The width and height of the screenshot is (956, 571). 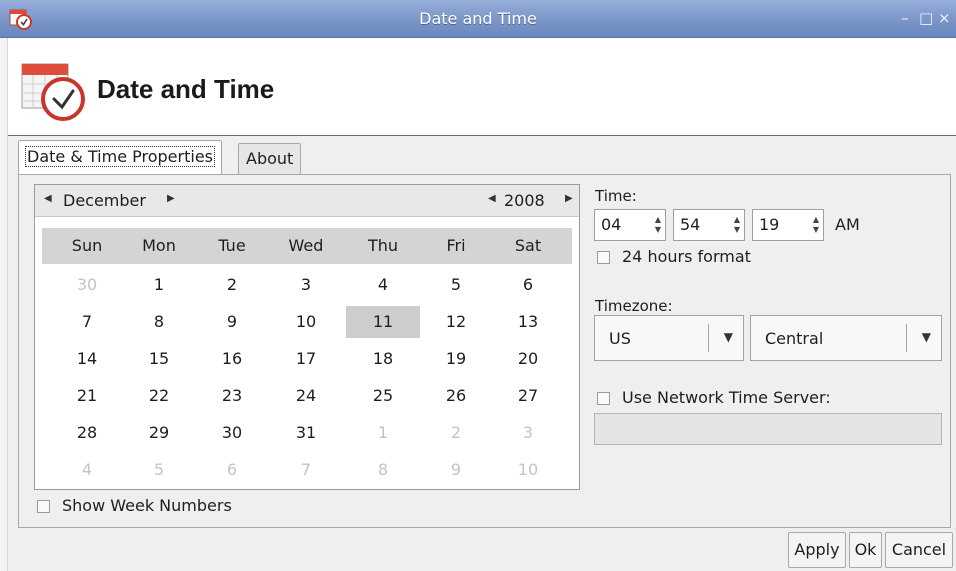 What do you see at coordinates (528, 396) in the screenshot?
I see `calendar-day: 27` at bounding box center [528, 396].